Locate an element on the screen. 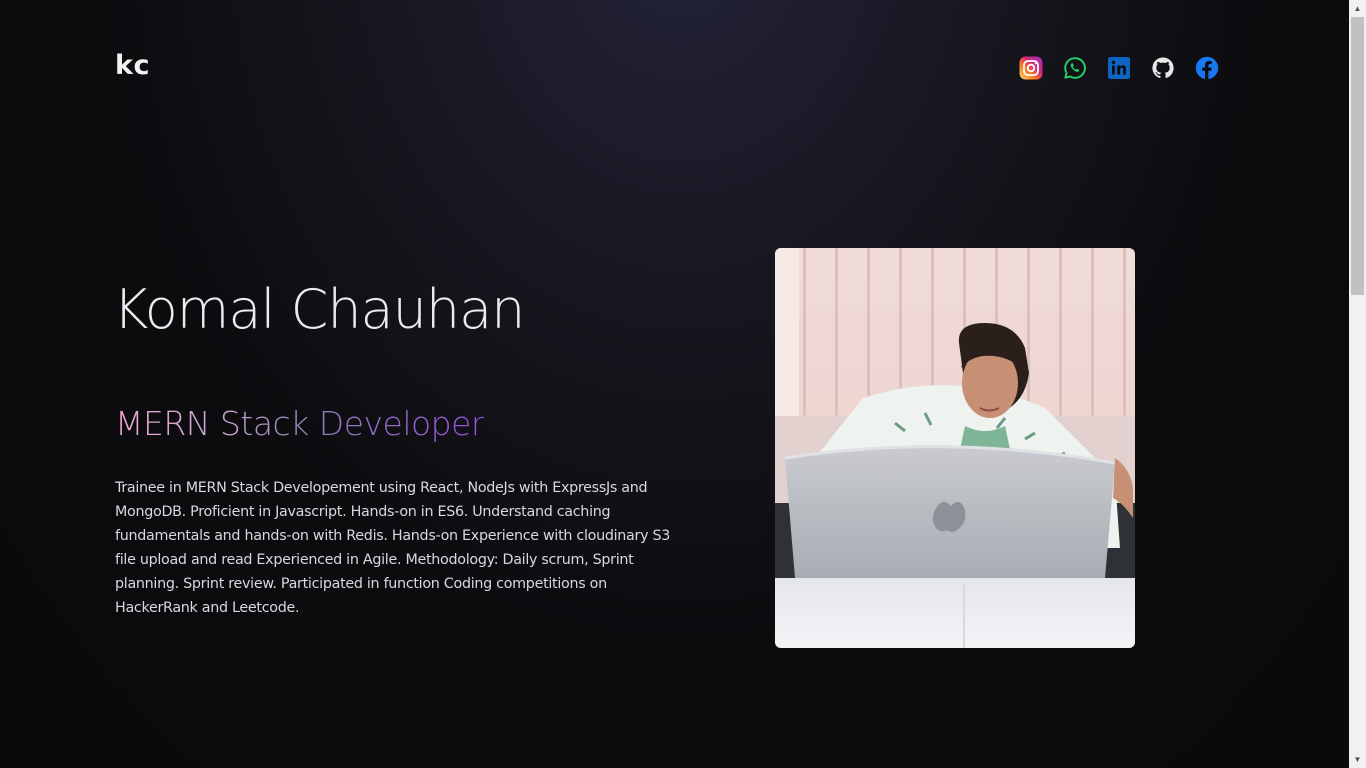 The image size is (1366, 768). facebook-link is located at coordinates (1207, 68).